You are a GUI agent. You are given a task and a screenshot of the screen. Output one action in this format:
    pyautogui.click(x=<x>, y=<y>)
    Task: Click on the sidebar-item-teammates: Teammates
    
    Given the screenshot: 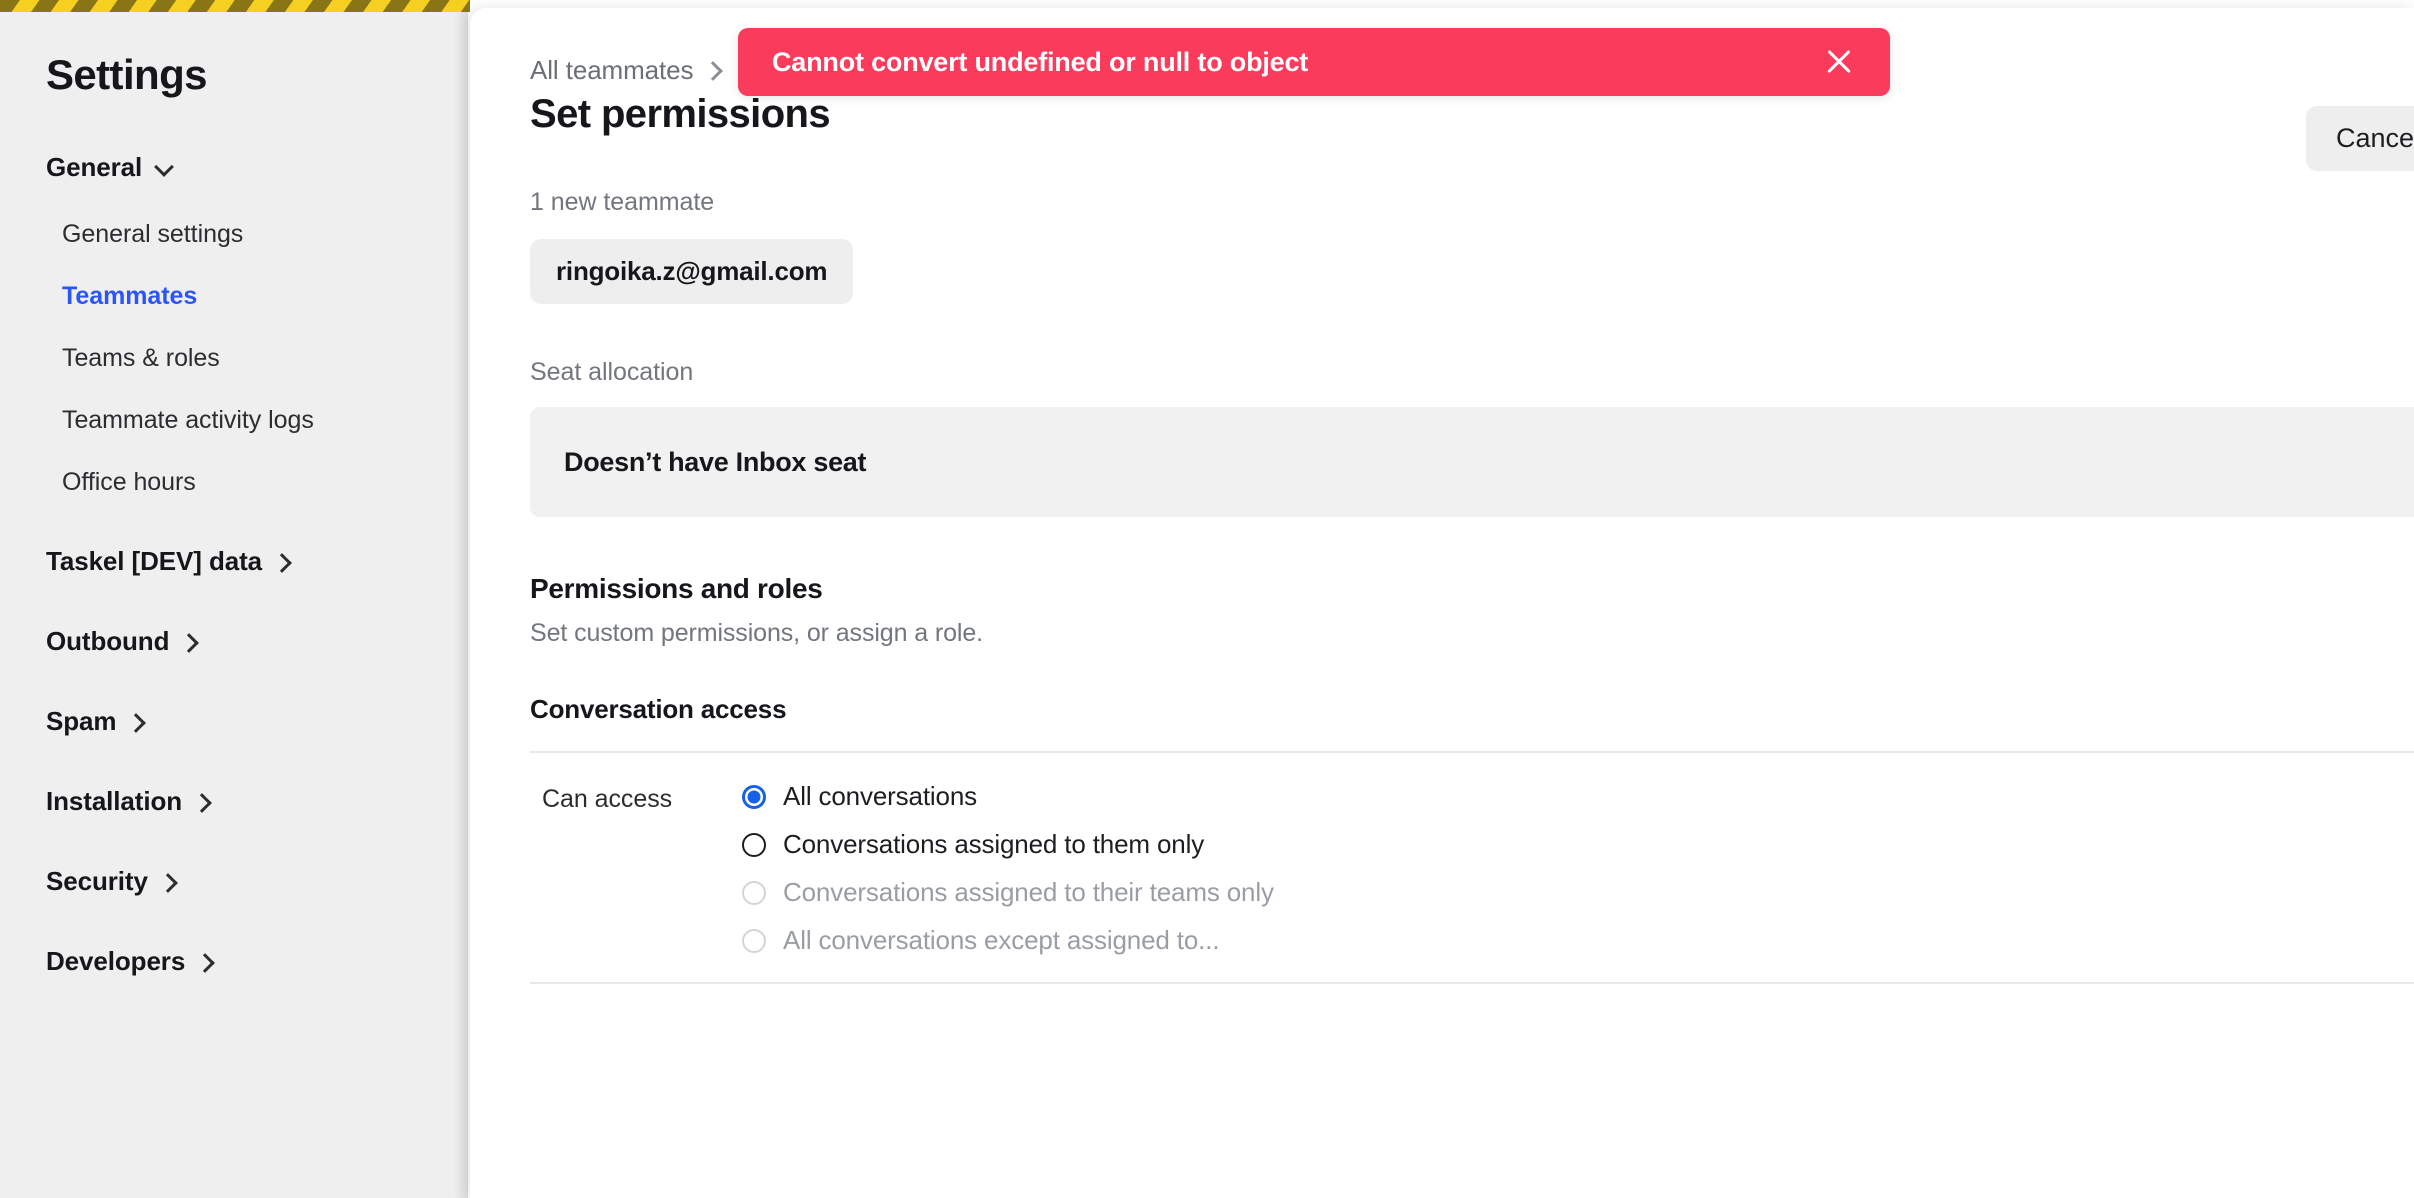 What is the action you would take?
    pyautogui.click(x=234, y=296)
    